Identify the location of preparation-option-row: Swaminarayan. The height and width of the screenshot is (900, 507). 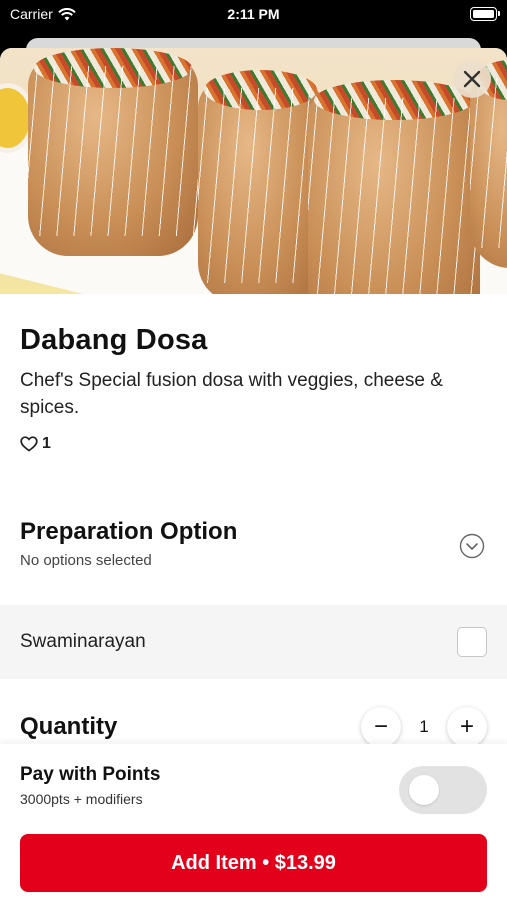
(253, 642).